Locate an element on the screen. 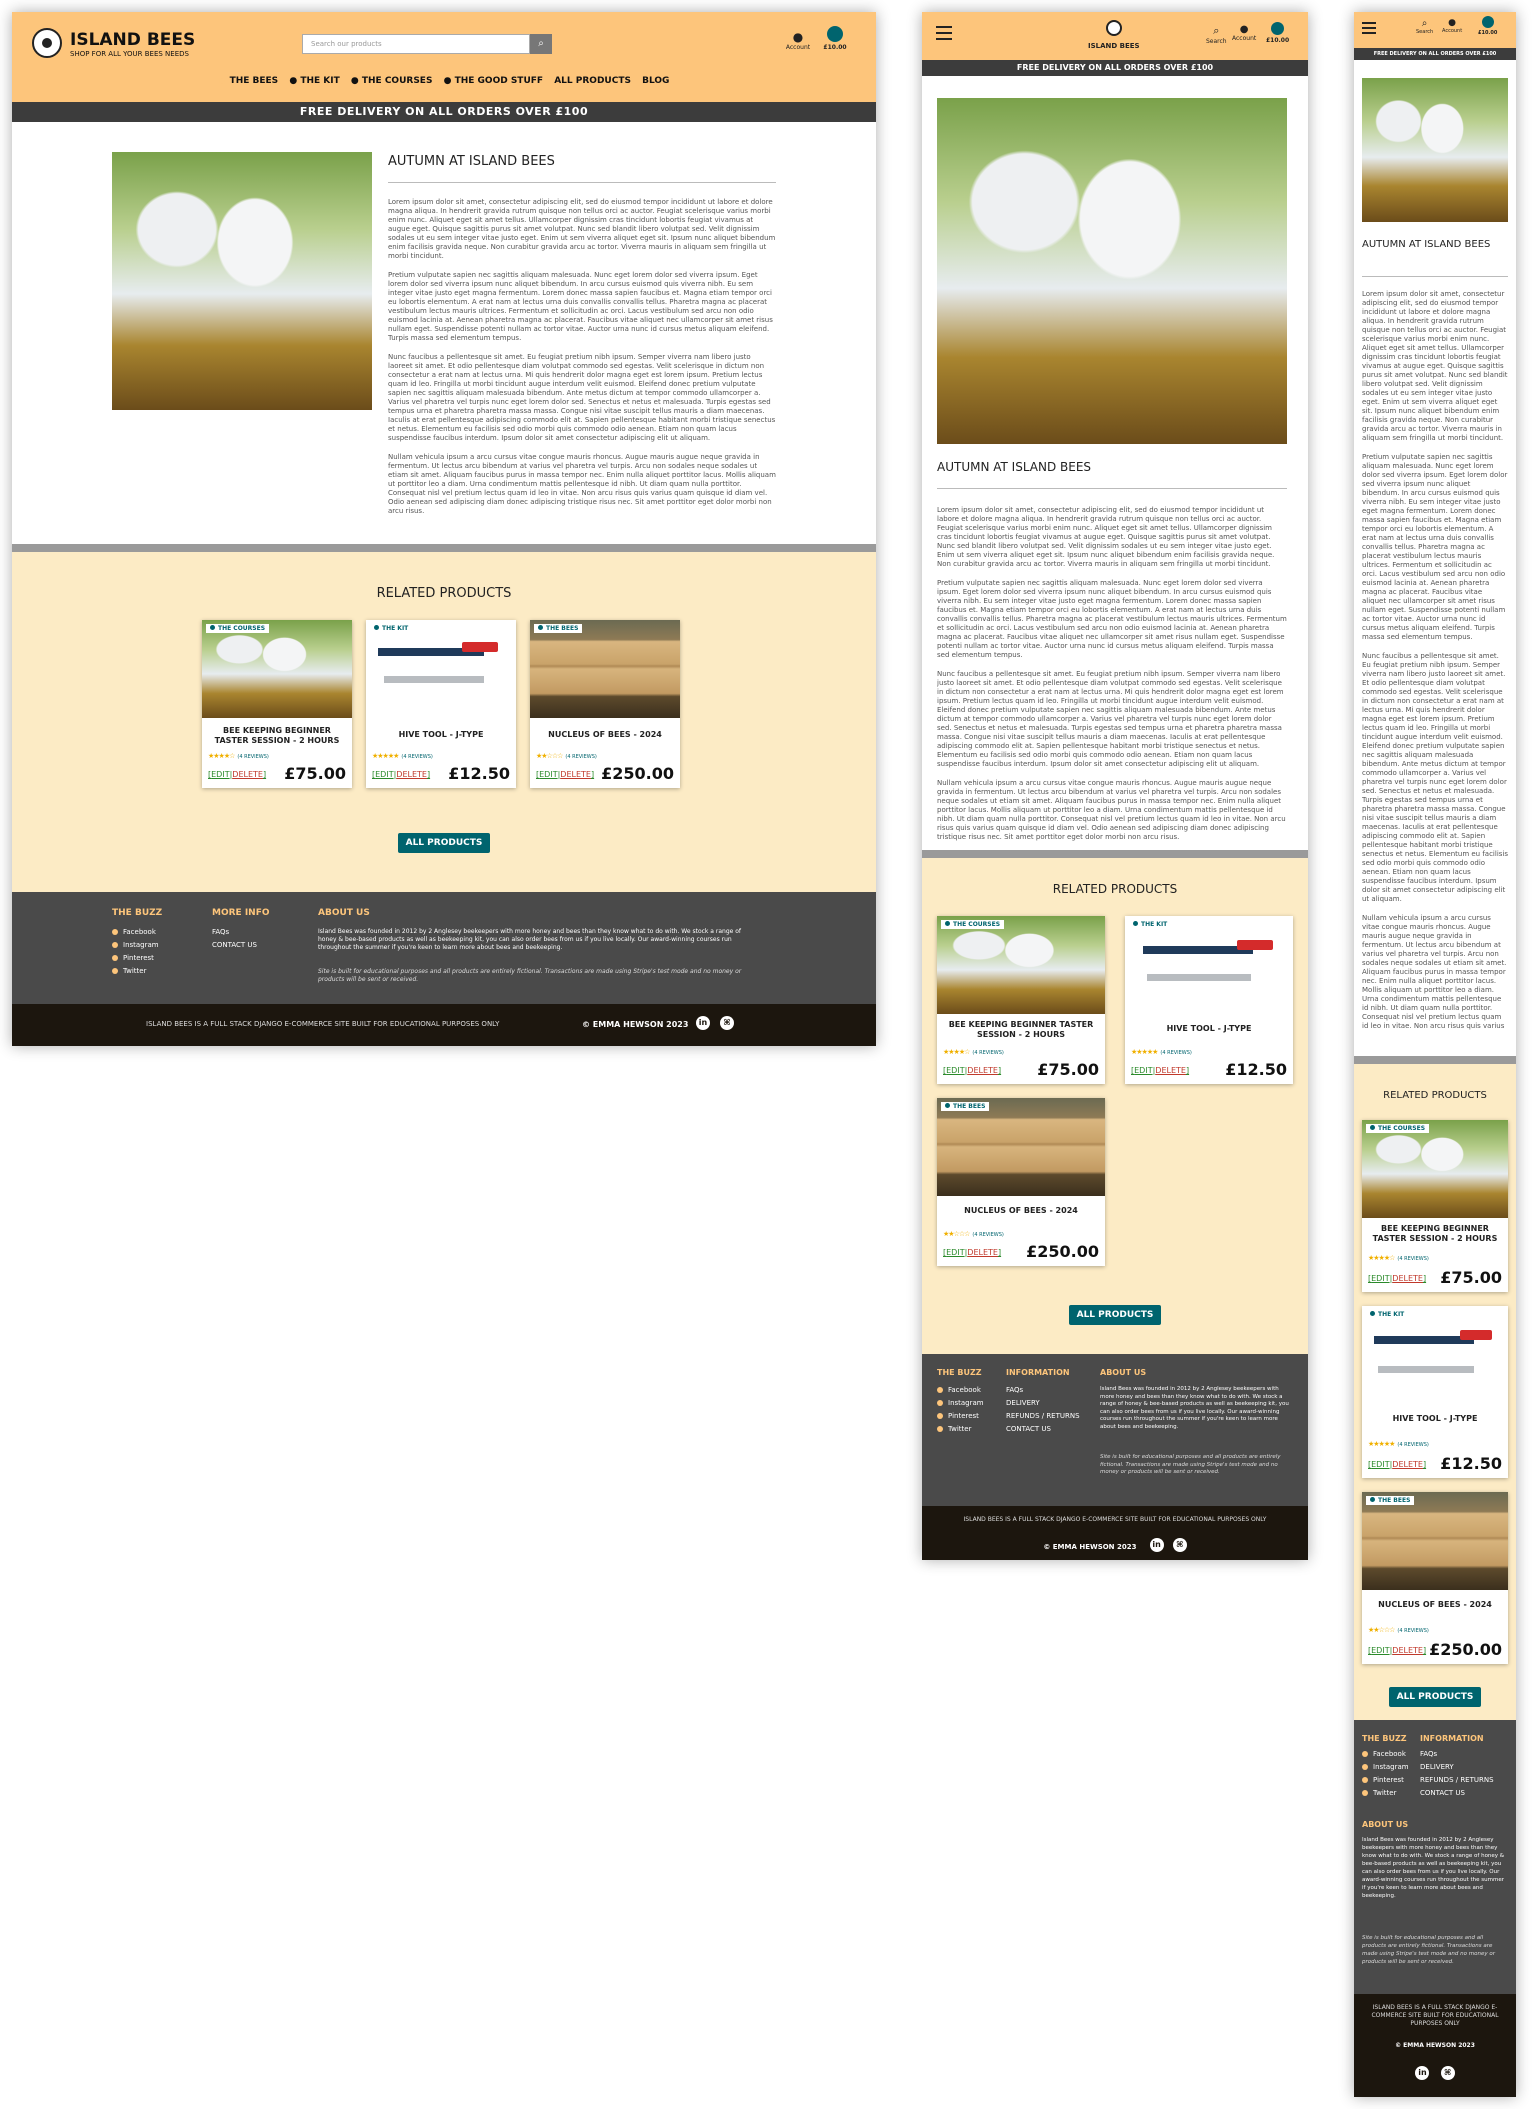  search-button: ⌕ is located at coordinates (541, 44).